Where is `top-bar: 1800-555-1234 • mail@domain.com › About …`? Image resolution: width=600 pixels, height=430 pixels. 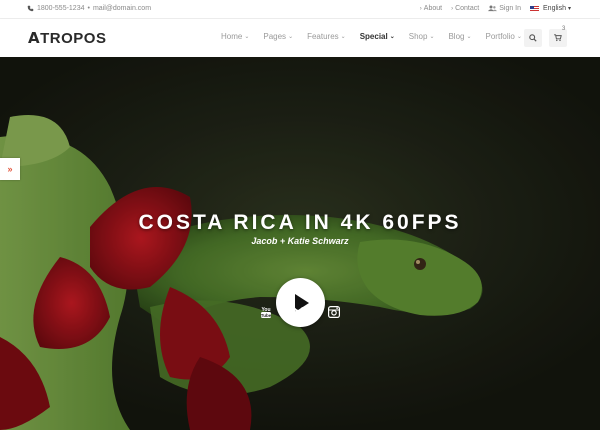
top-bar: 1800-555-1234 • mail@domain.com › About … is located at coordinates (300, 9).